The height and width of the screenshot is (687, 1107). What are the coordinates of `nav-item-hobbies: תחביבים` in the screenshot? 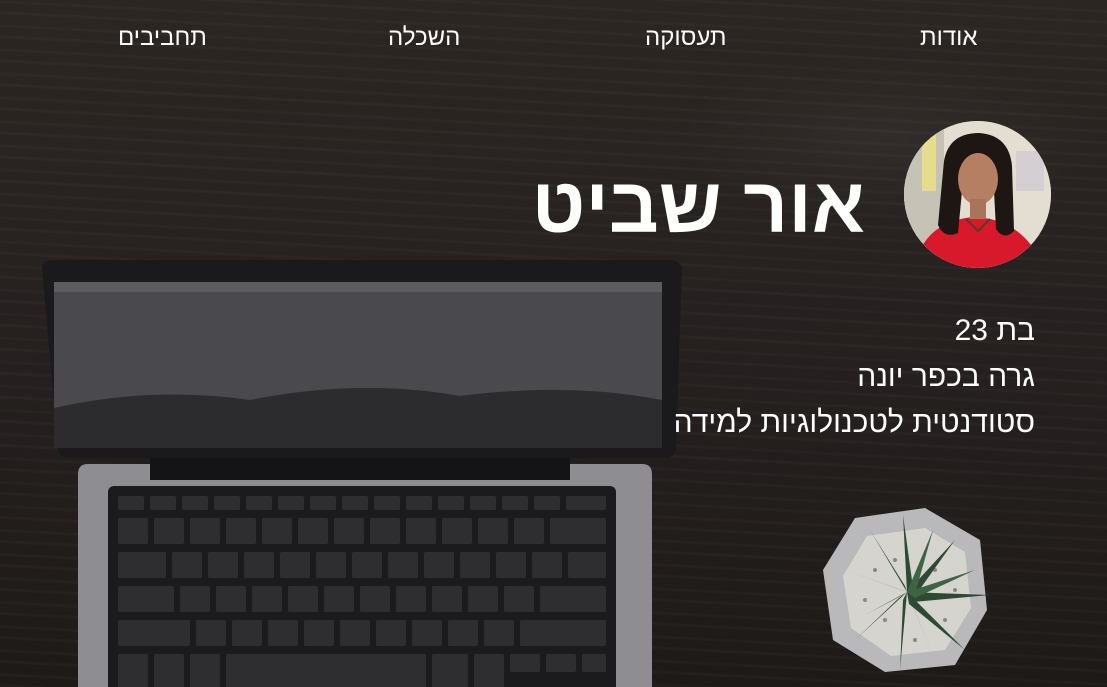 It's located at (162, 38).